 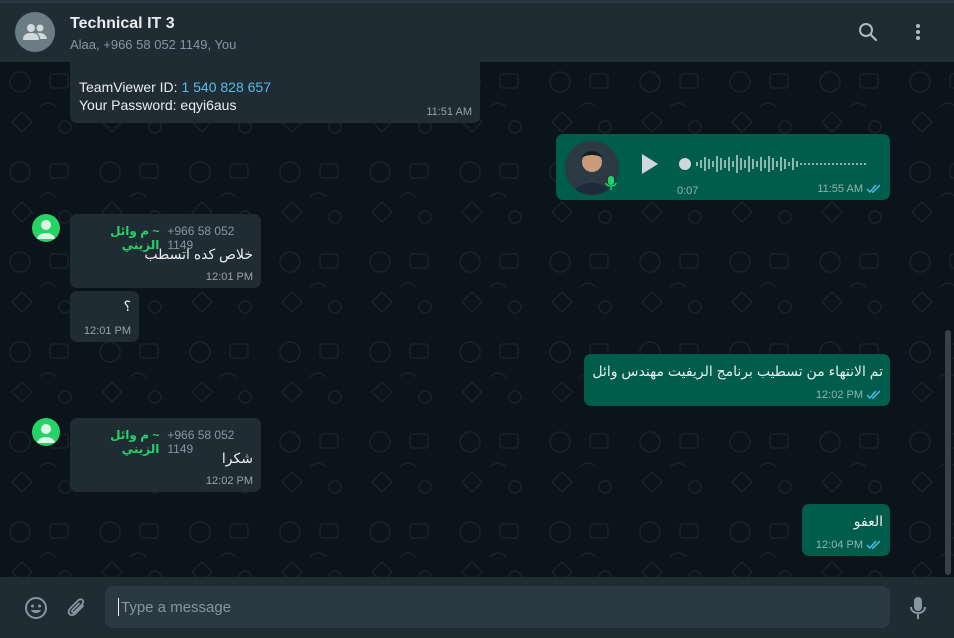 What do you see at coordinates (948, 452) in the screenshot?
I see `chat-scrollbar` at bounding box center [948, 452].